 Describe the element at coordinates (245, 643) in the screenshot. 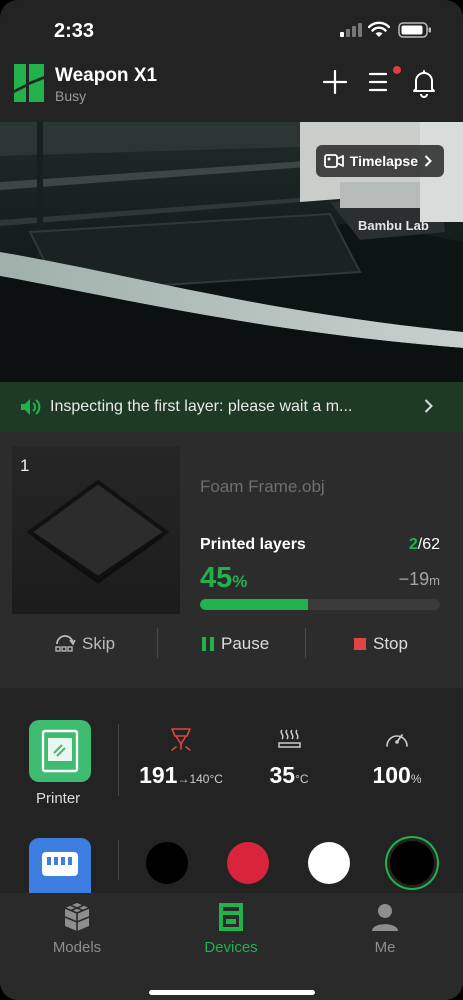

I see `pause-label: Pause` at that location.